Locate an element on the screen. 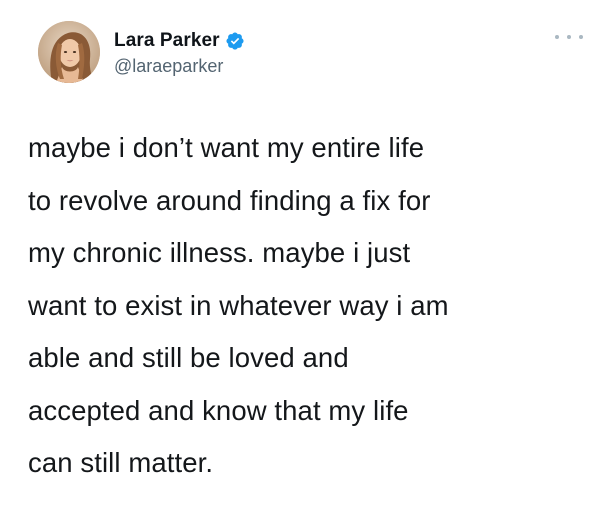 The height and width of the screenshot is (505, 613). avatar is located at coordinates (69, 52).